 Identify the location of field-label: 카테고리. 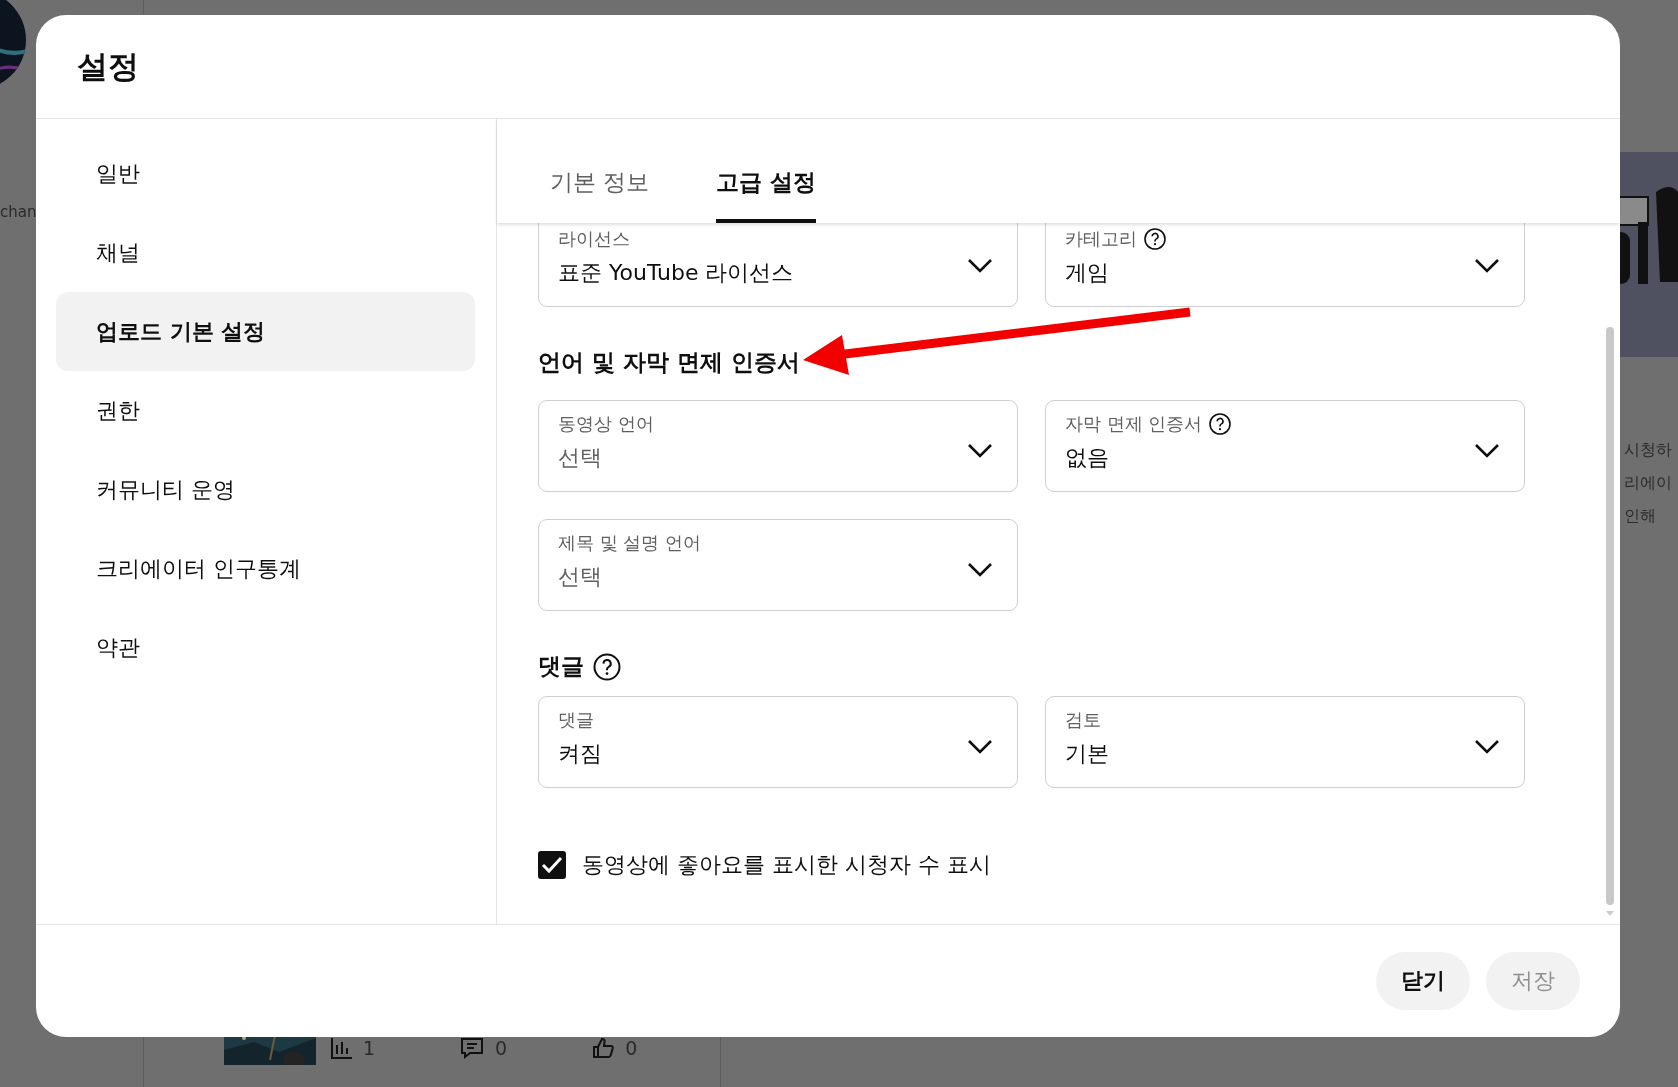
(1101, 239).